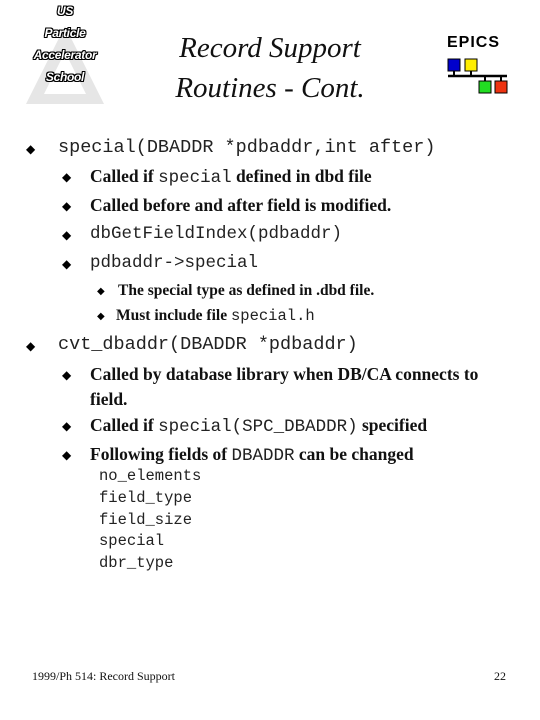 Image resolution: width=540 pixels, height=720 pixels. Describe the element at coordinates (216, 234) in the screenshot. I see `special-item-3: dbGetFieldIndex(pdbaddr)` at that location.